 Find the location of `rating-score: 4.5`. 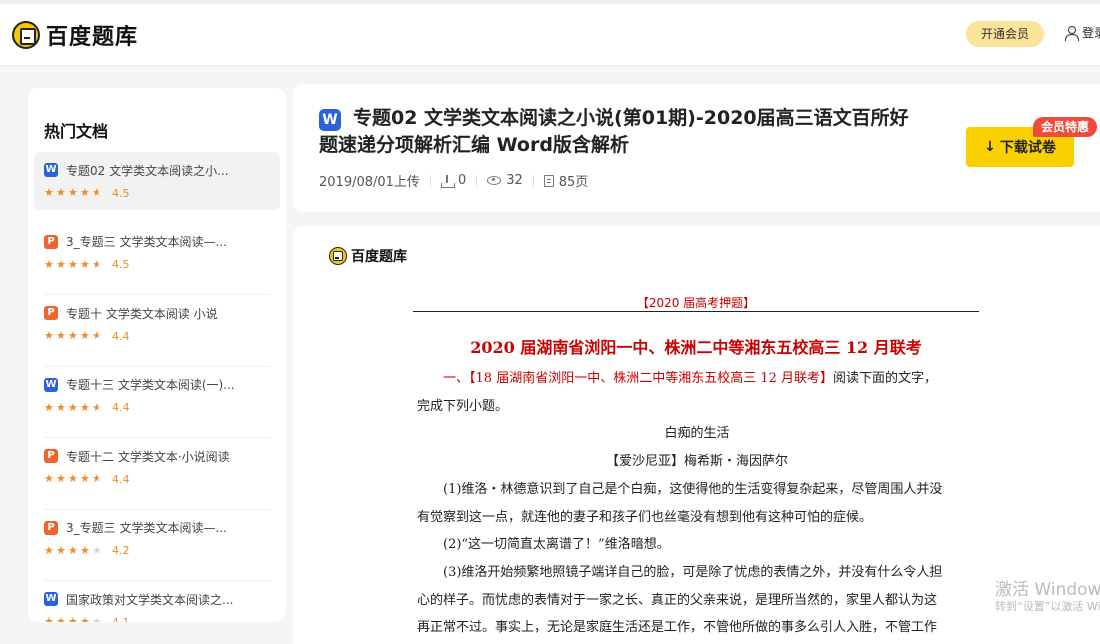

rating-score: 4.5 is located at coordinates (121, 264).